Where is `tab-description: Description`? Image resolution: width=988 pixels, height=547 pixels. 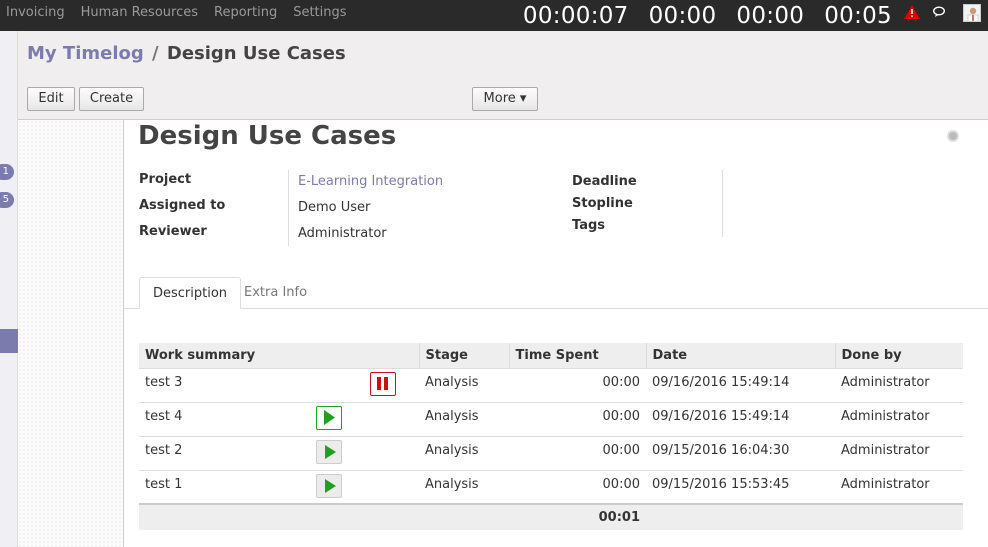
tab-description: Description is located at coordinates (190, 293).